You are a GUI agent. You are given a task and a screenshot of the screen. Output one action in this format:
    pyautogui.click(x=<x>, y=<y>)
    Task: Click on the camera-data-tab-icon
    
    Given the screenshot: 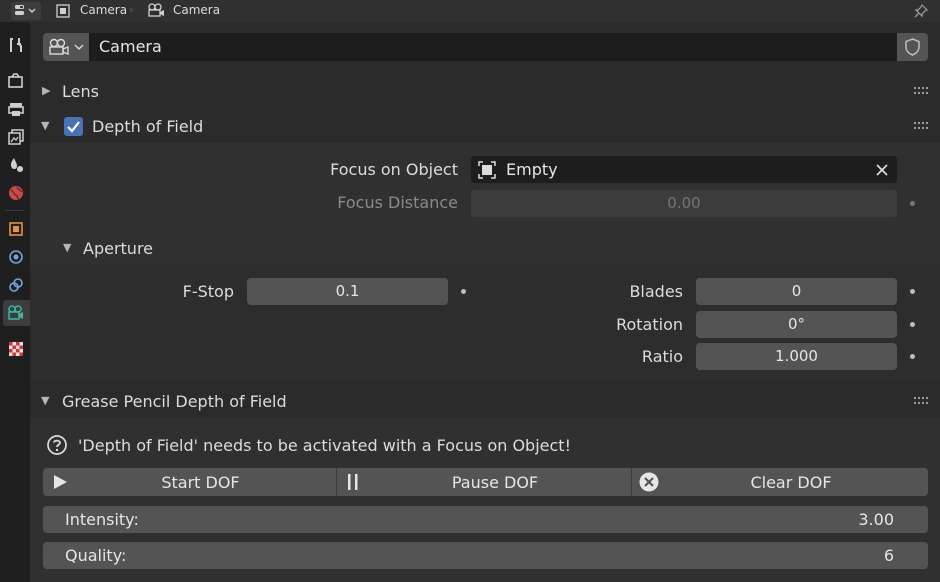 What is the action you would take?
    pyautogui.click(x=16, y=313)
    